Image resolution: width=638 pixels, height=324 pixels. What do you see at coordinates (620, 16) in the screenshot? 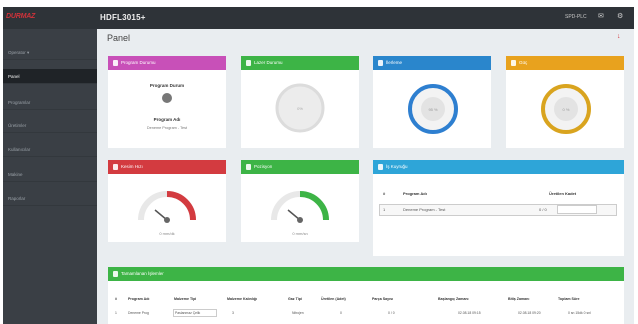
I see `gear-icon: ⚙` at bounding box center [620, 16].